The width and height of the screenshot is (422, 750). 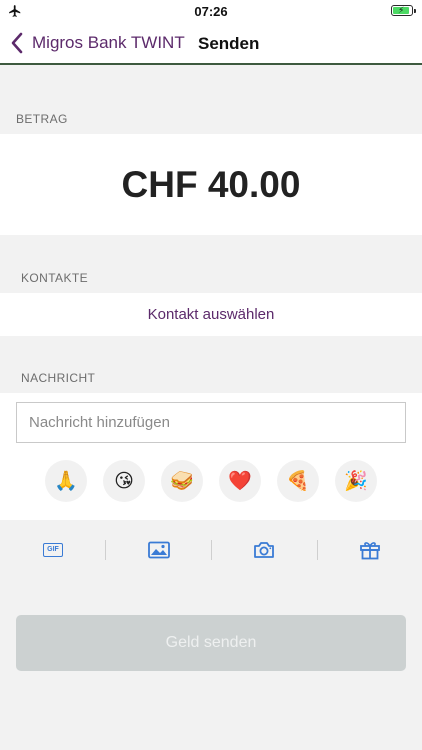 I want to click on gift-button, so click(x=370, y=550).